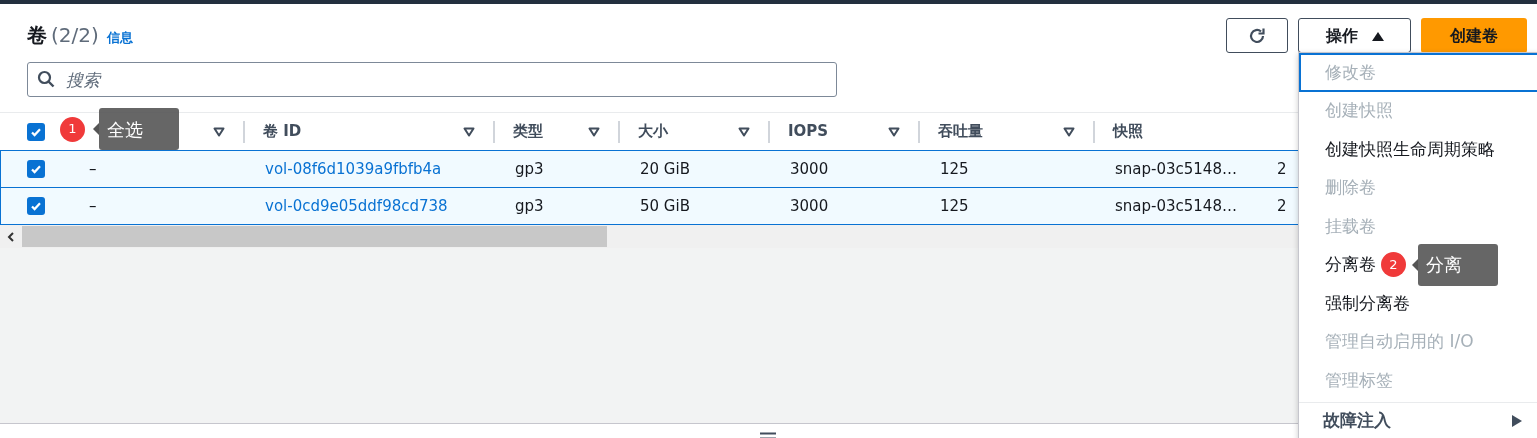 The image size is (1537, 438). Describe the element at coordinates (432, 79) in the screenshot. I see `search-field: 搜索` at that location.